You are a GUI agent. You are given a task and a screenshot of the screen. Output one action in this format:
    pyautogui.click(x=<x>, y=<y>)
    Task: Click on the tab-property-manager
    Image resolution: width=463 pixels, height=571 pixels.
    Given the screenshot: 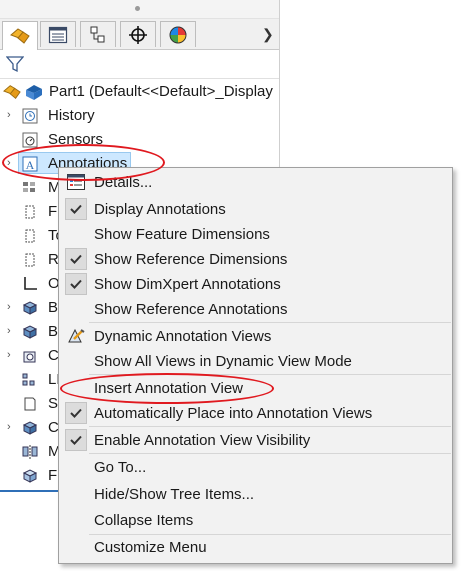 What is the action you would take?
    pyautogui.click(x=58, y=34)
    